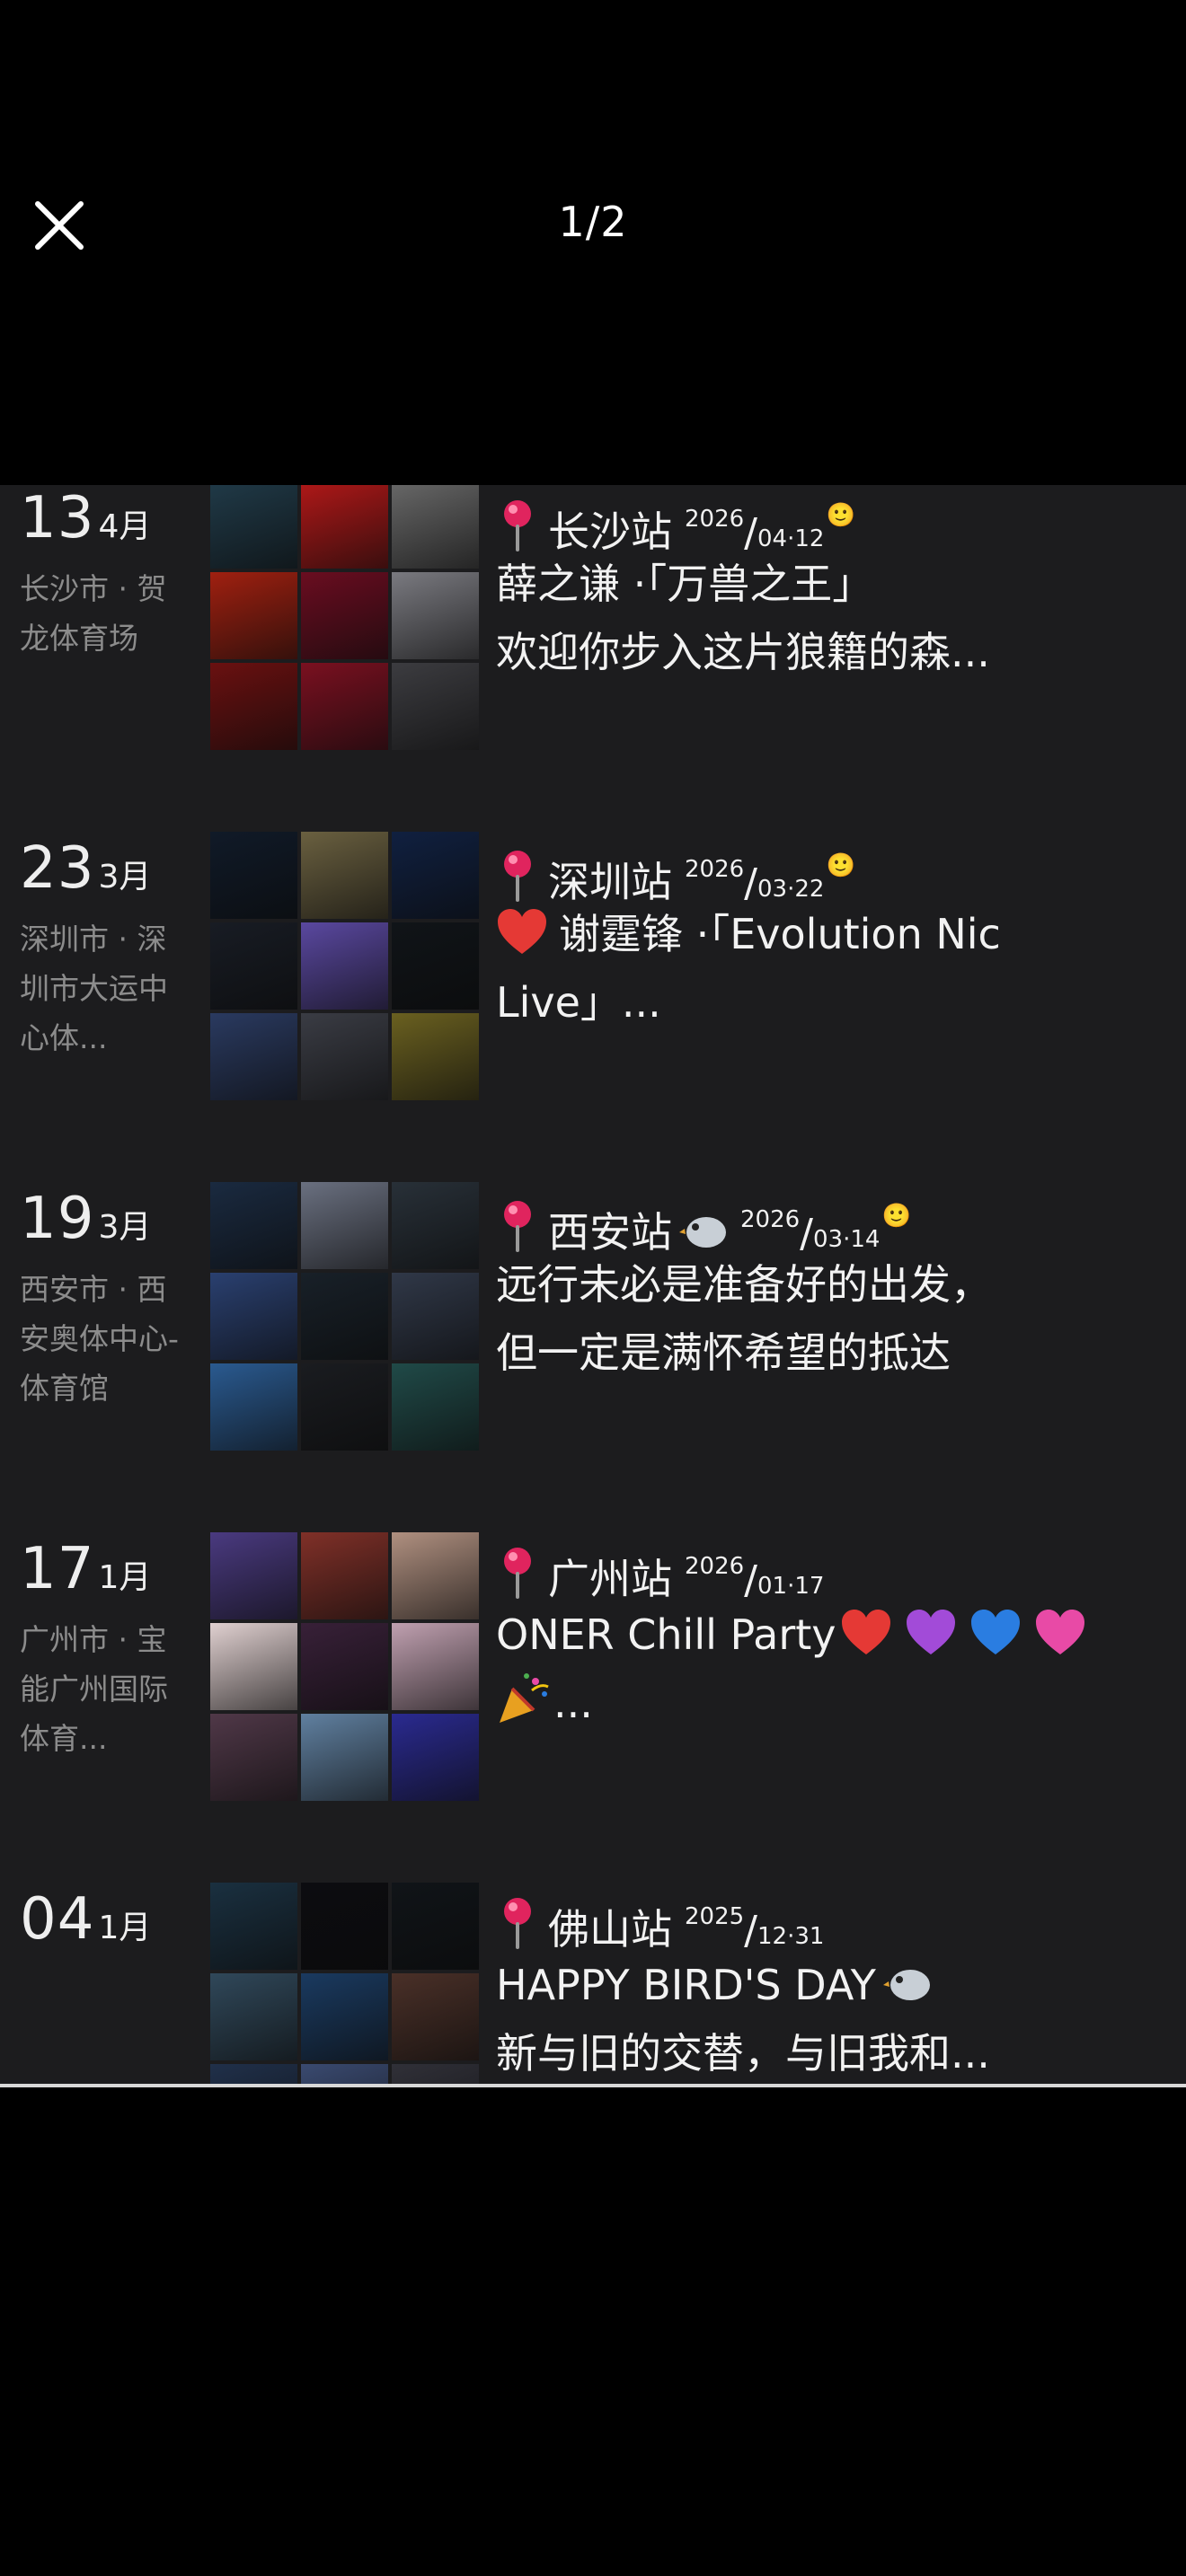  Describe the element at coordinates (906, 1985) in the screenshot. I see `bird-icon` at that location.